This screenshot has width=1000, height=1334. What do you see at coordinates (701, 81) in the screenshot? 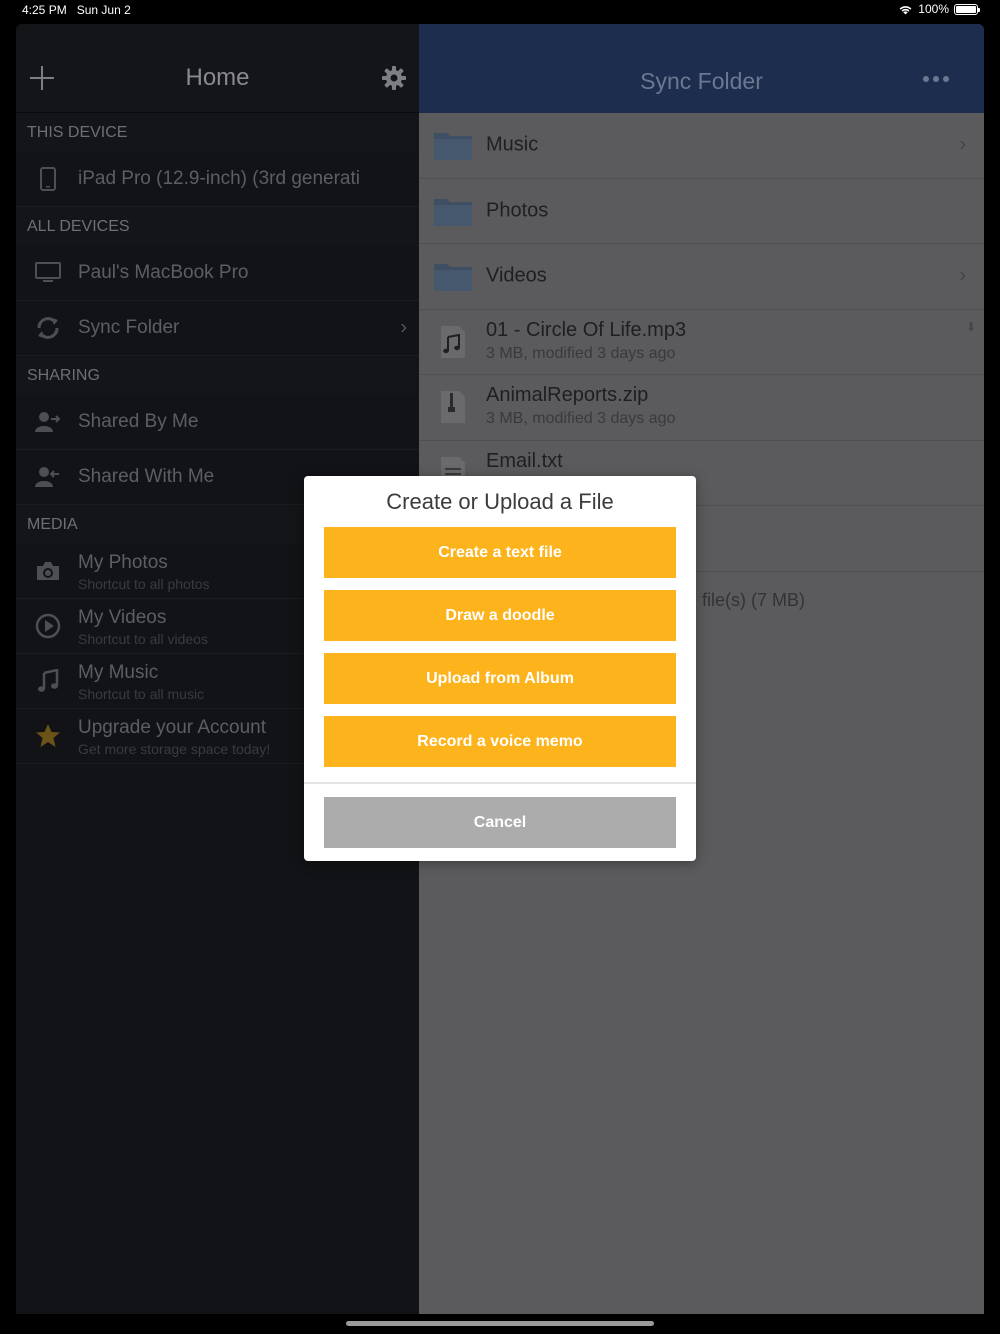
I see `file-browser-title: Sync Folder` at bounding box center [701, 81].